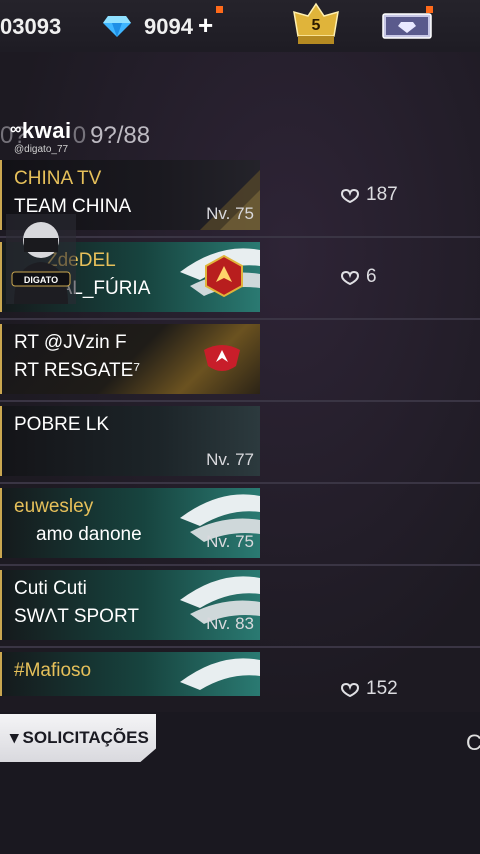 Image resolution: width=480 pixels, height=854 pixels. Describe the element at coordinates (205, 25) in the screenshot. I see `add-diamonds-button: +` at that location.